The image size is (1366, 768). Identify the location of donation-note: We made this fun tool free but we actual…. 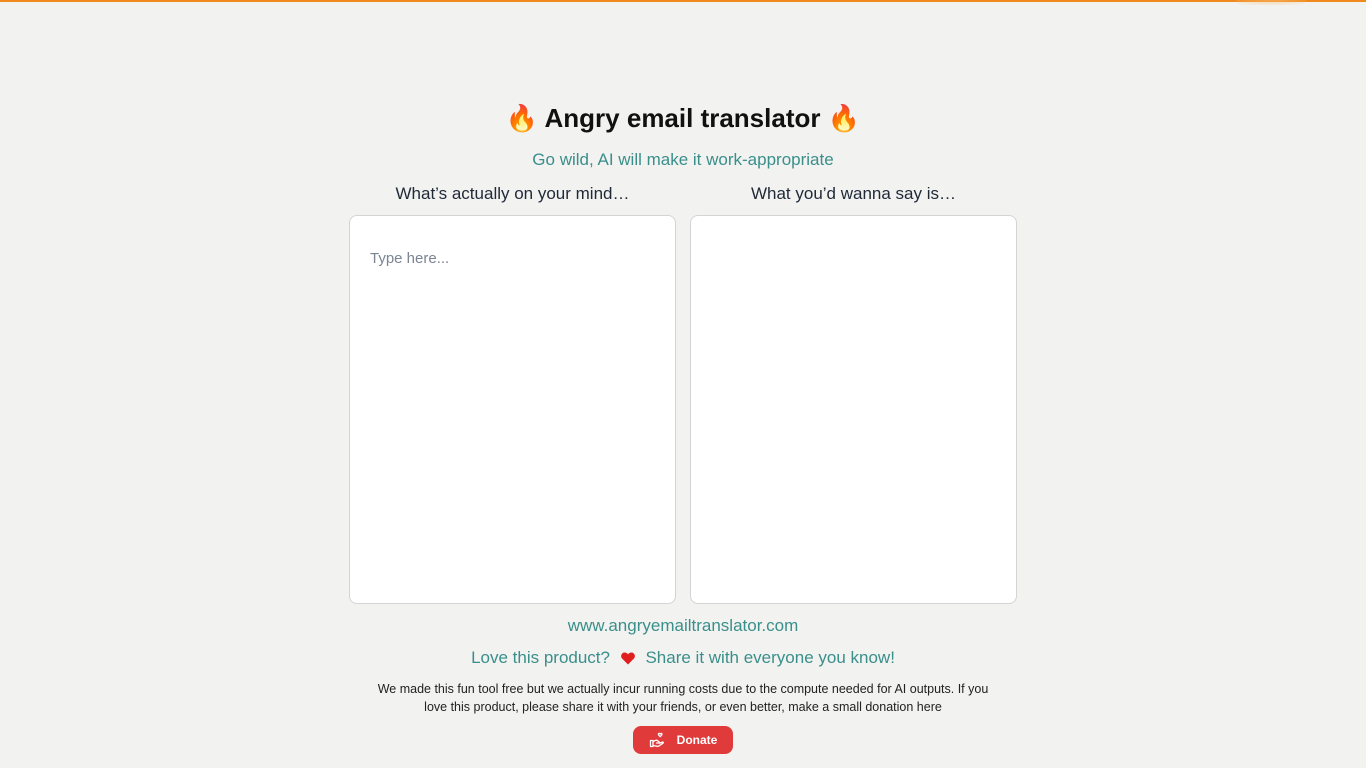
(683, 698).